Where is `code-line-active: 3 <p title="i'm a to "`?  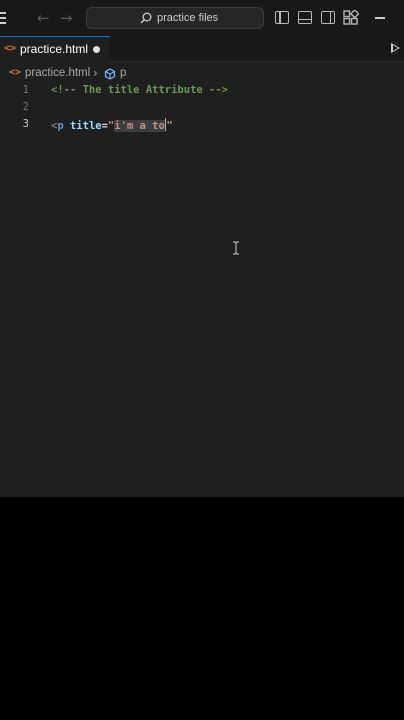
code-line-active: 3 <p title="i'm a to " is located at coordinates (202, 126).